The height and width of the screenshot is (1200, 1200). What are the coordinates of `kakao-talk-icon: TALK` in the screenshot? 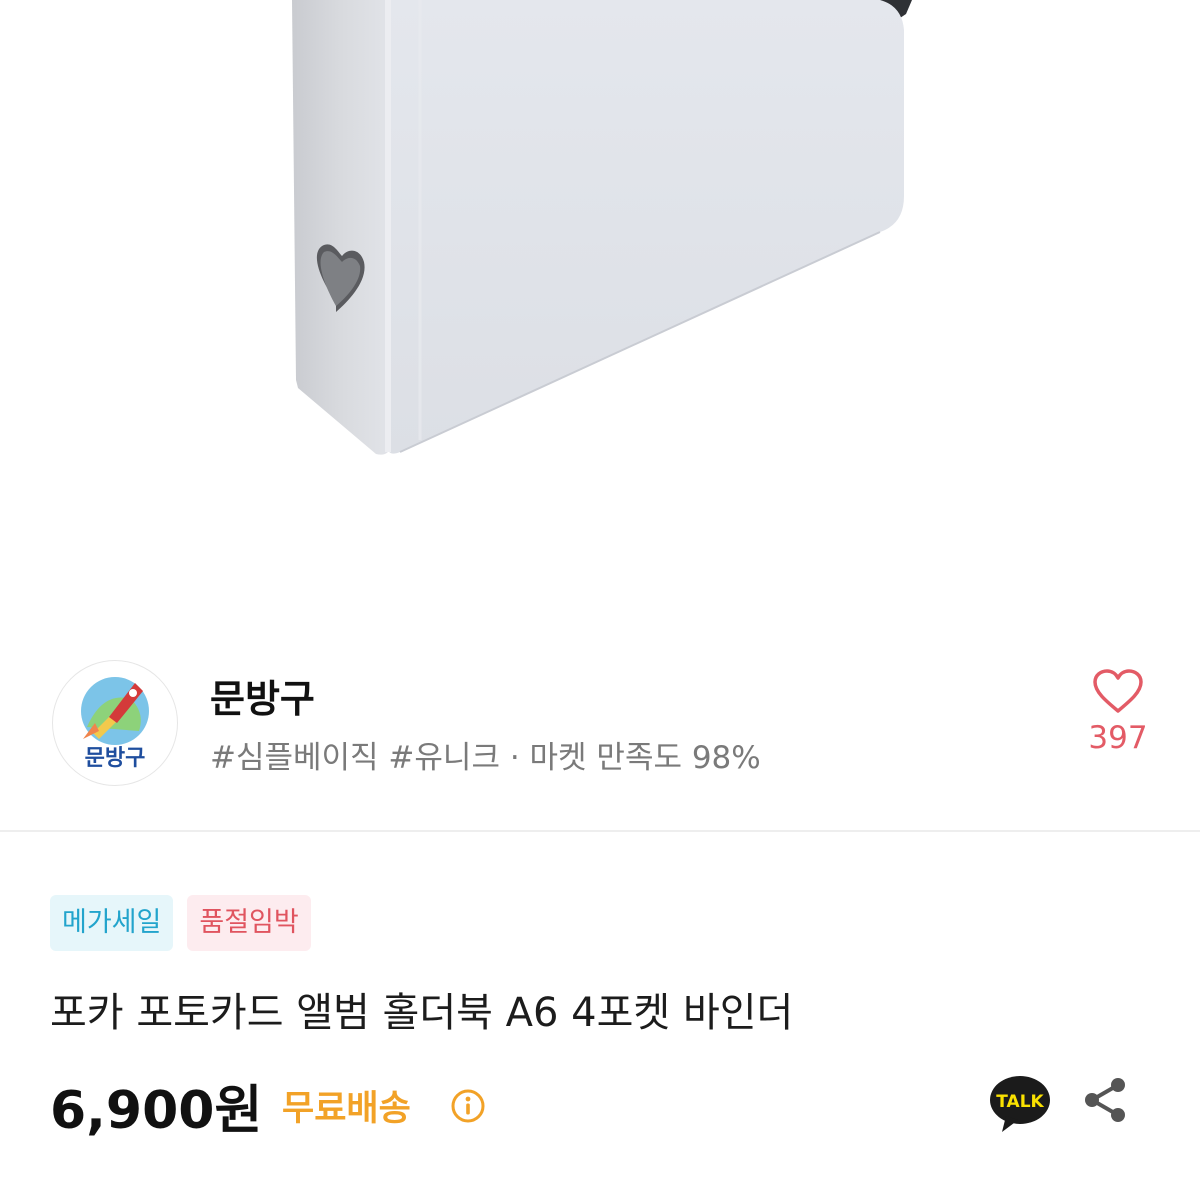 It's located at (1020, 1104).